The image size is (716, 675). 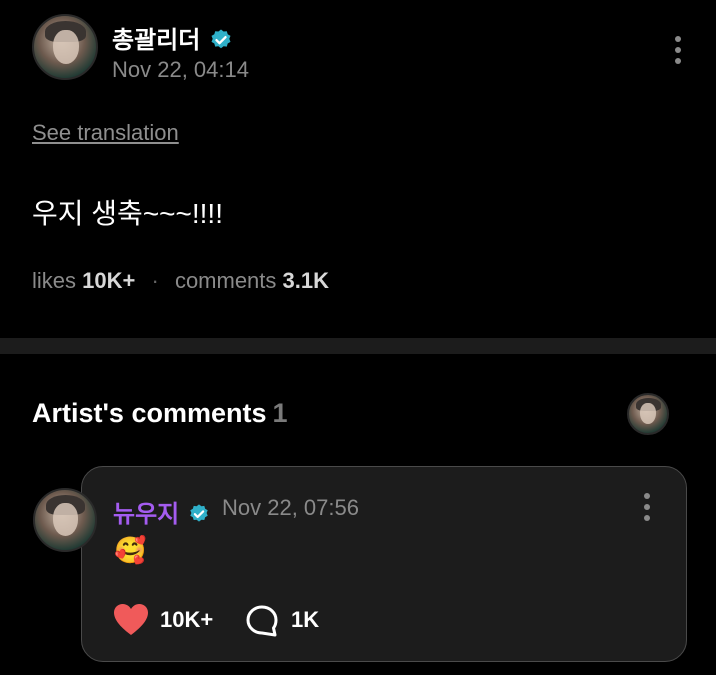 What do you see at coordinates (187, 619) in the screenshot?
I see `comment-like-count: 10K+` at bounding box center [187, 619].